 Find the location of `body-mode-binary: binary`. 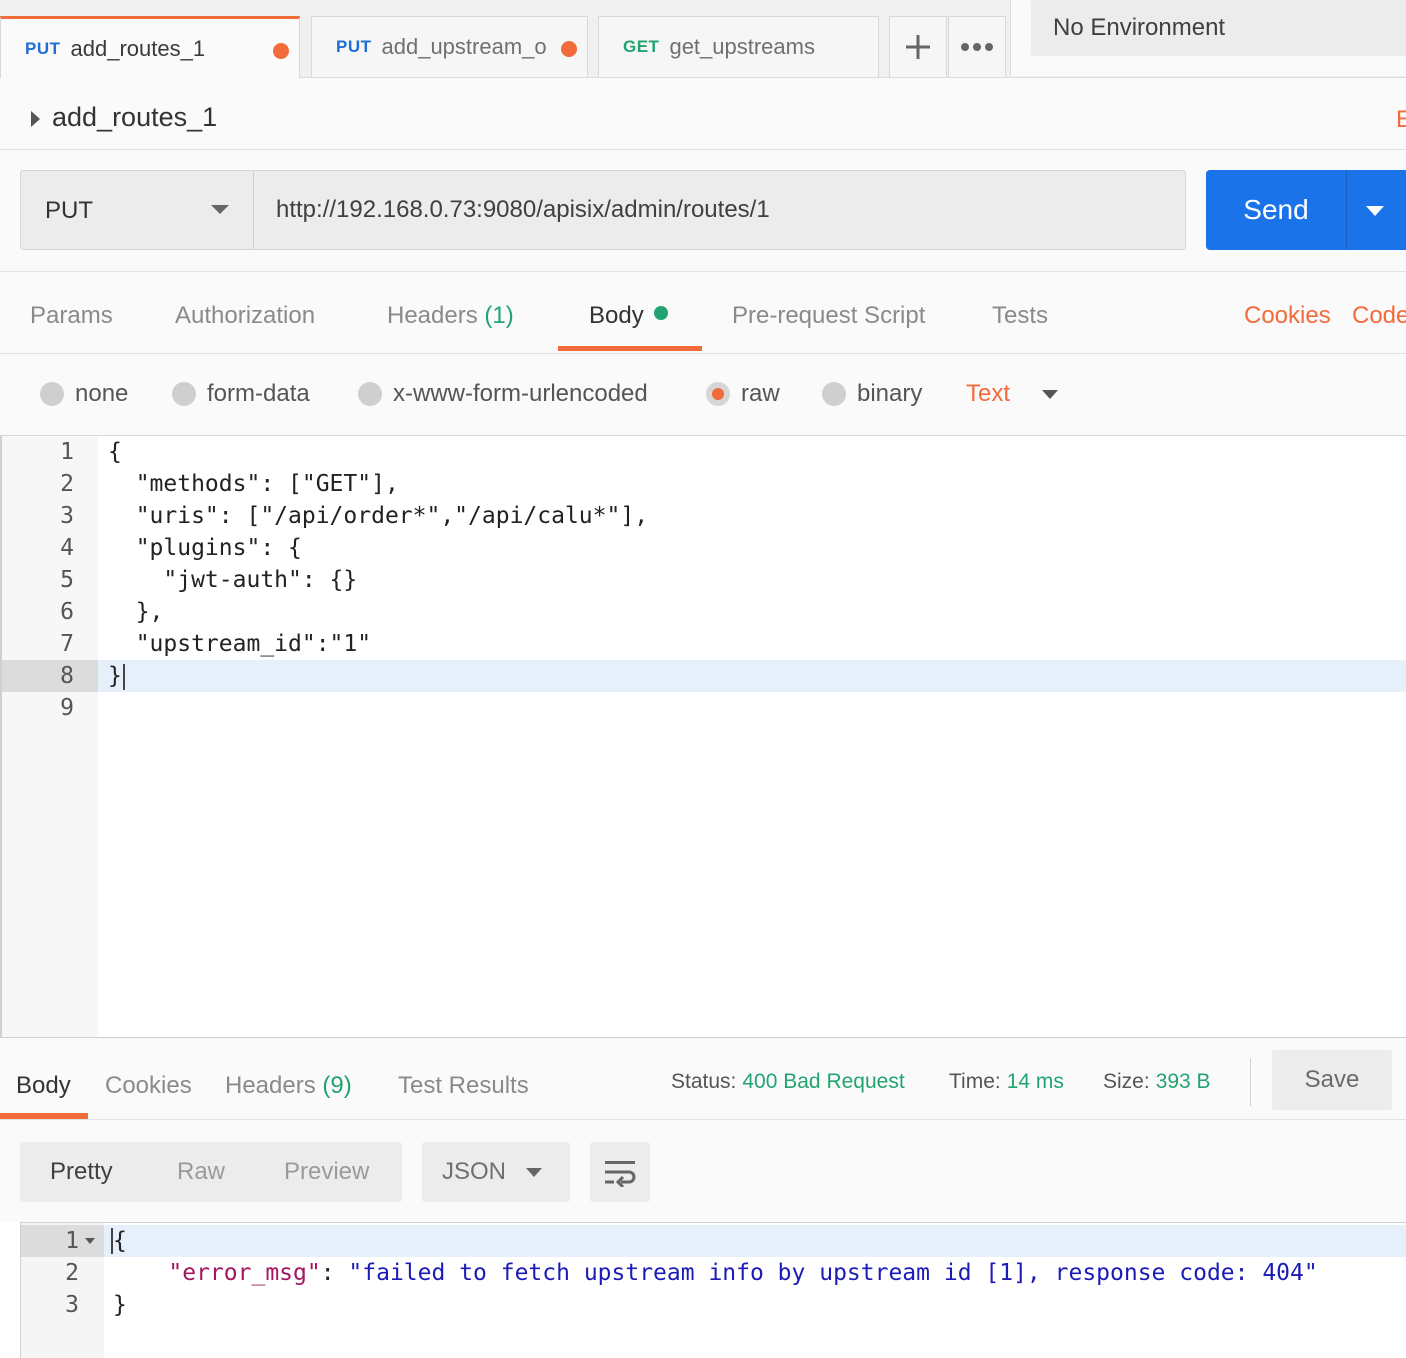

body-mode-binary: binary is located at coordinates (872, 394).